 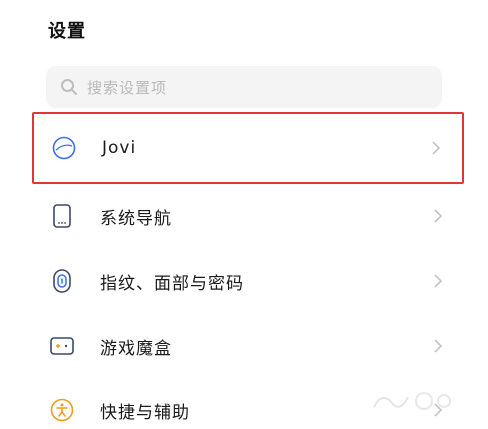 What do you see at coordinates (64, 148) in the screenshot?
I see `jovi-icon` at bounding box center [64, 148].